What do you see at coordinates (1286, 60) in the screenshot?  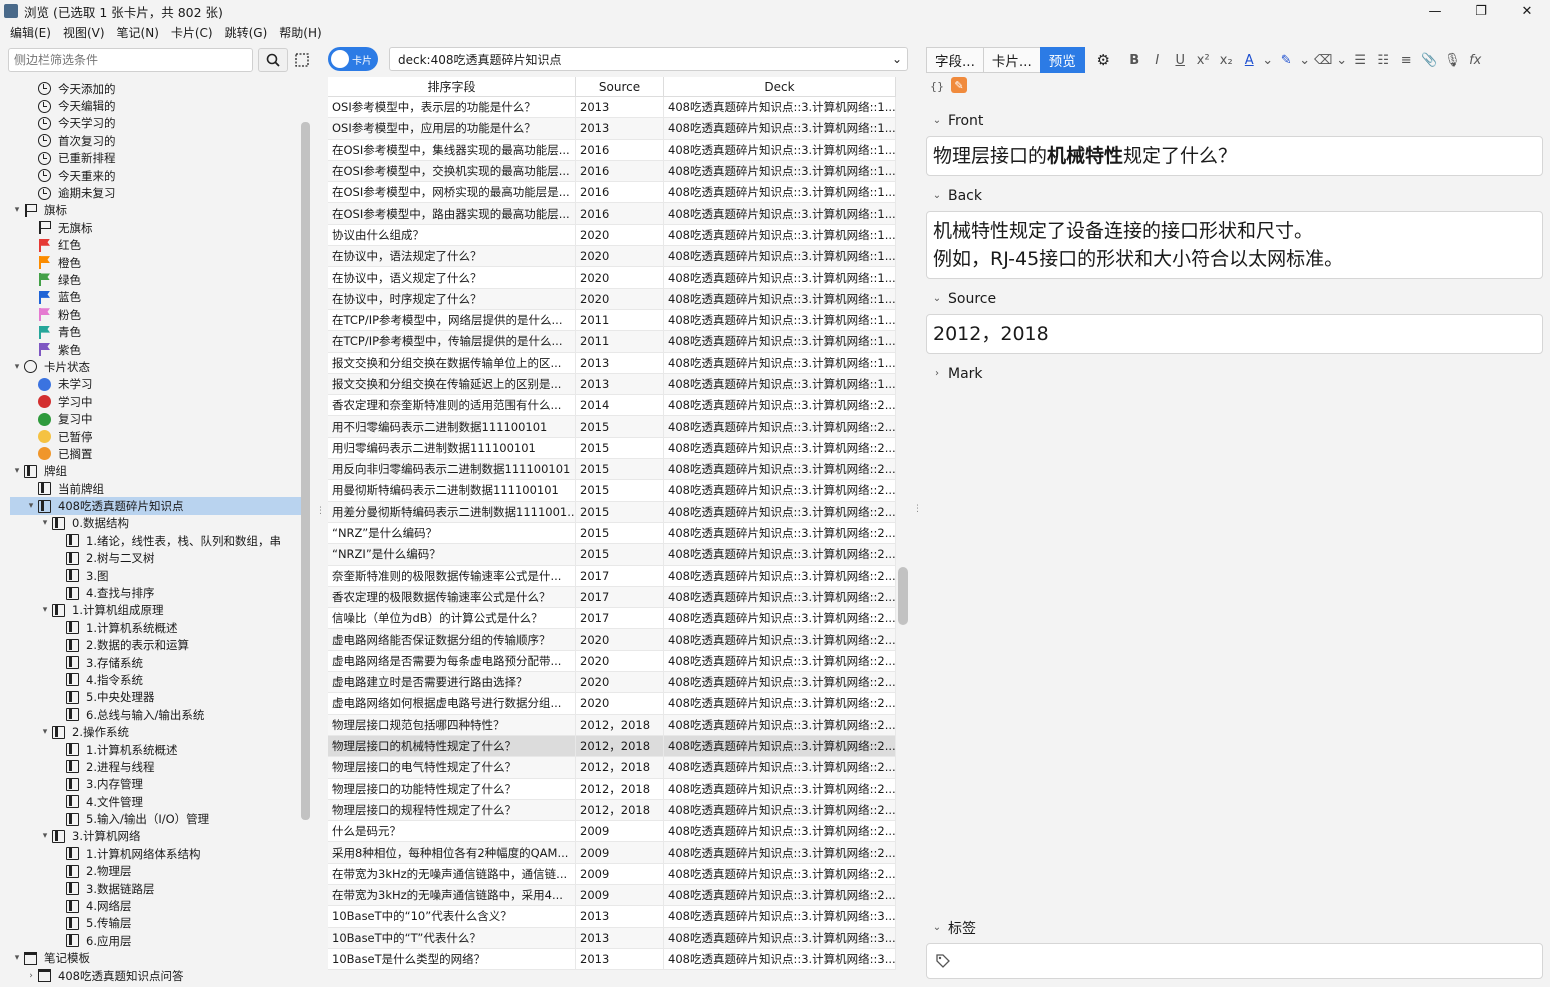 I see `highlight-button: ✎` at bounding box center [1286, 60].